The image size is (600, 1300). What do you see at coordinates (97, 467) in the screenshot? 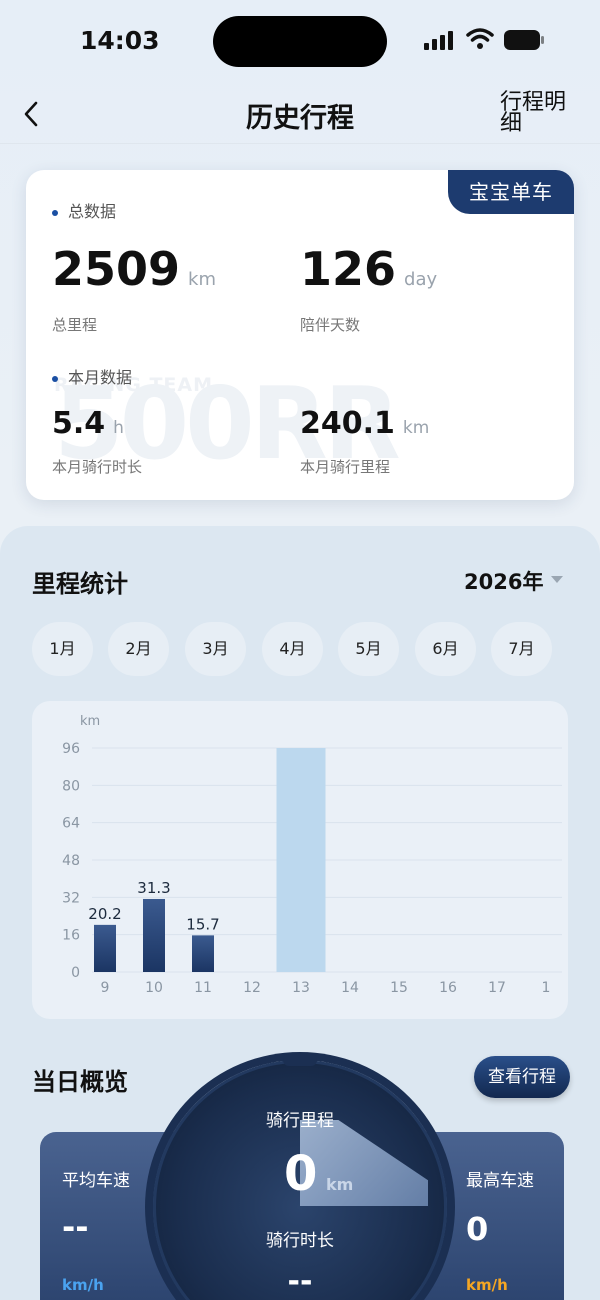
I see `month-duration-label: 本月骑行时长` at bounding box center [97, 467].